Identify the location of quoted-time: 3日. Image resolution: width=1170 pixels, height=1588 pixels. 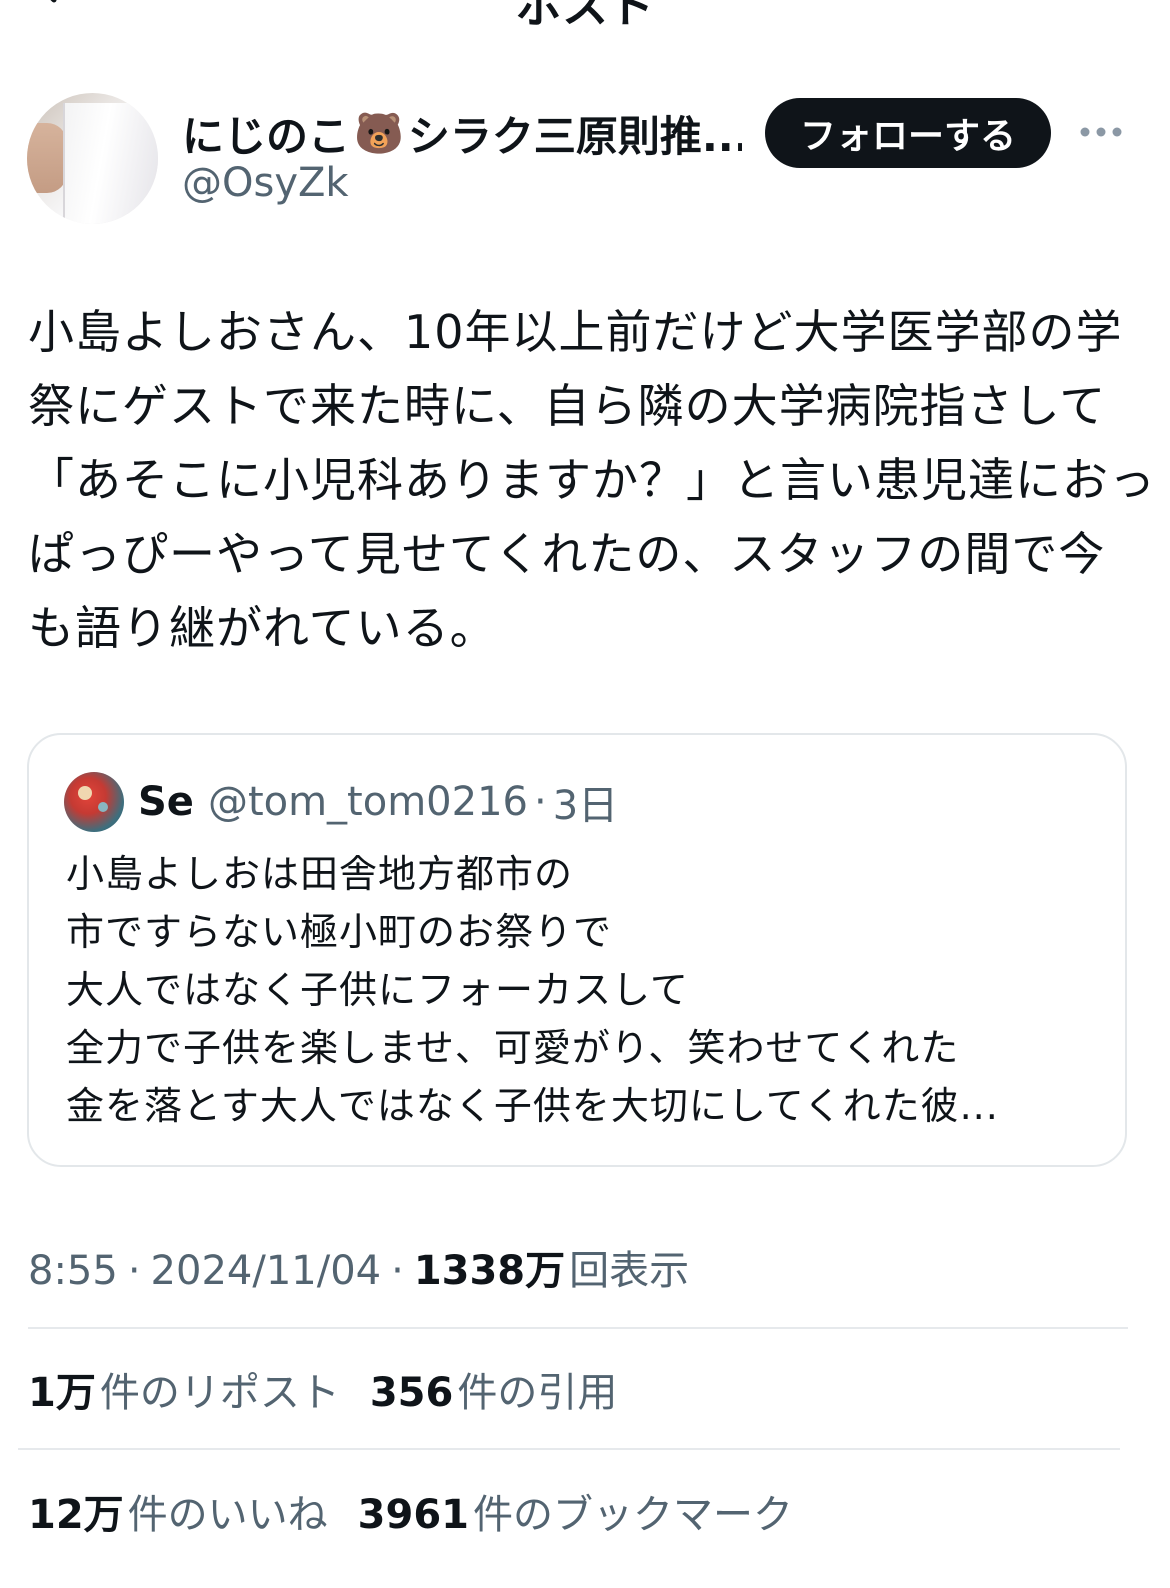
(585, 806).